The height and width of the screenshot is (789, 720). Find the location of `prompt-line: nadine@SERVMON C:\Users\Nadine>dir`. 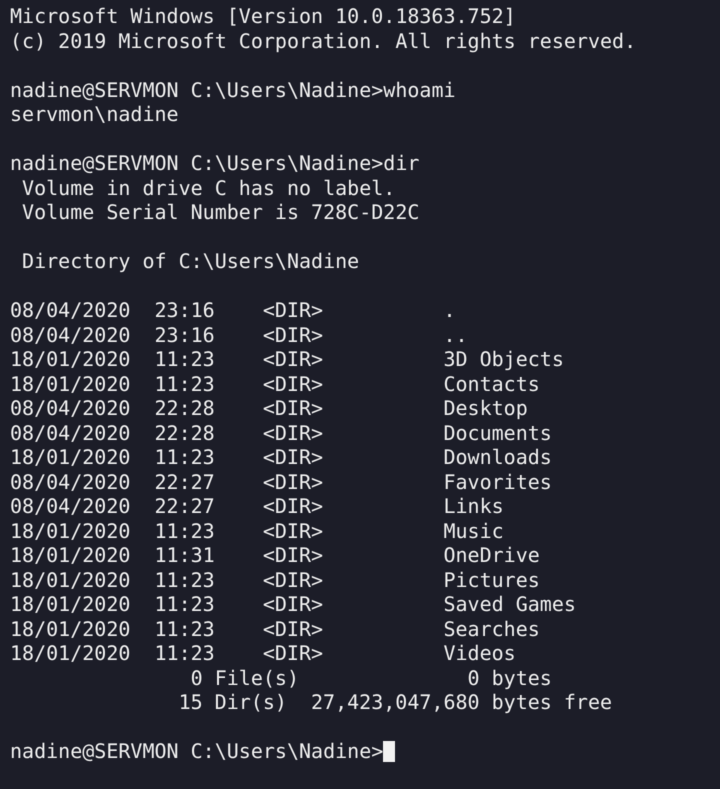

prompt-line: nadine@SERVMON C:\Users\Nadine>dir is located at coordinates (215, 163).